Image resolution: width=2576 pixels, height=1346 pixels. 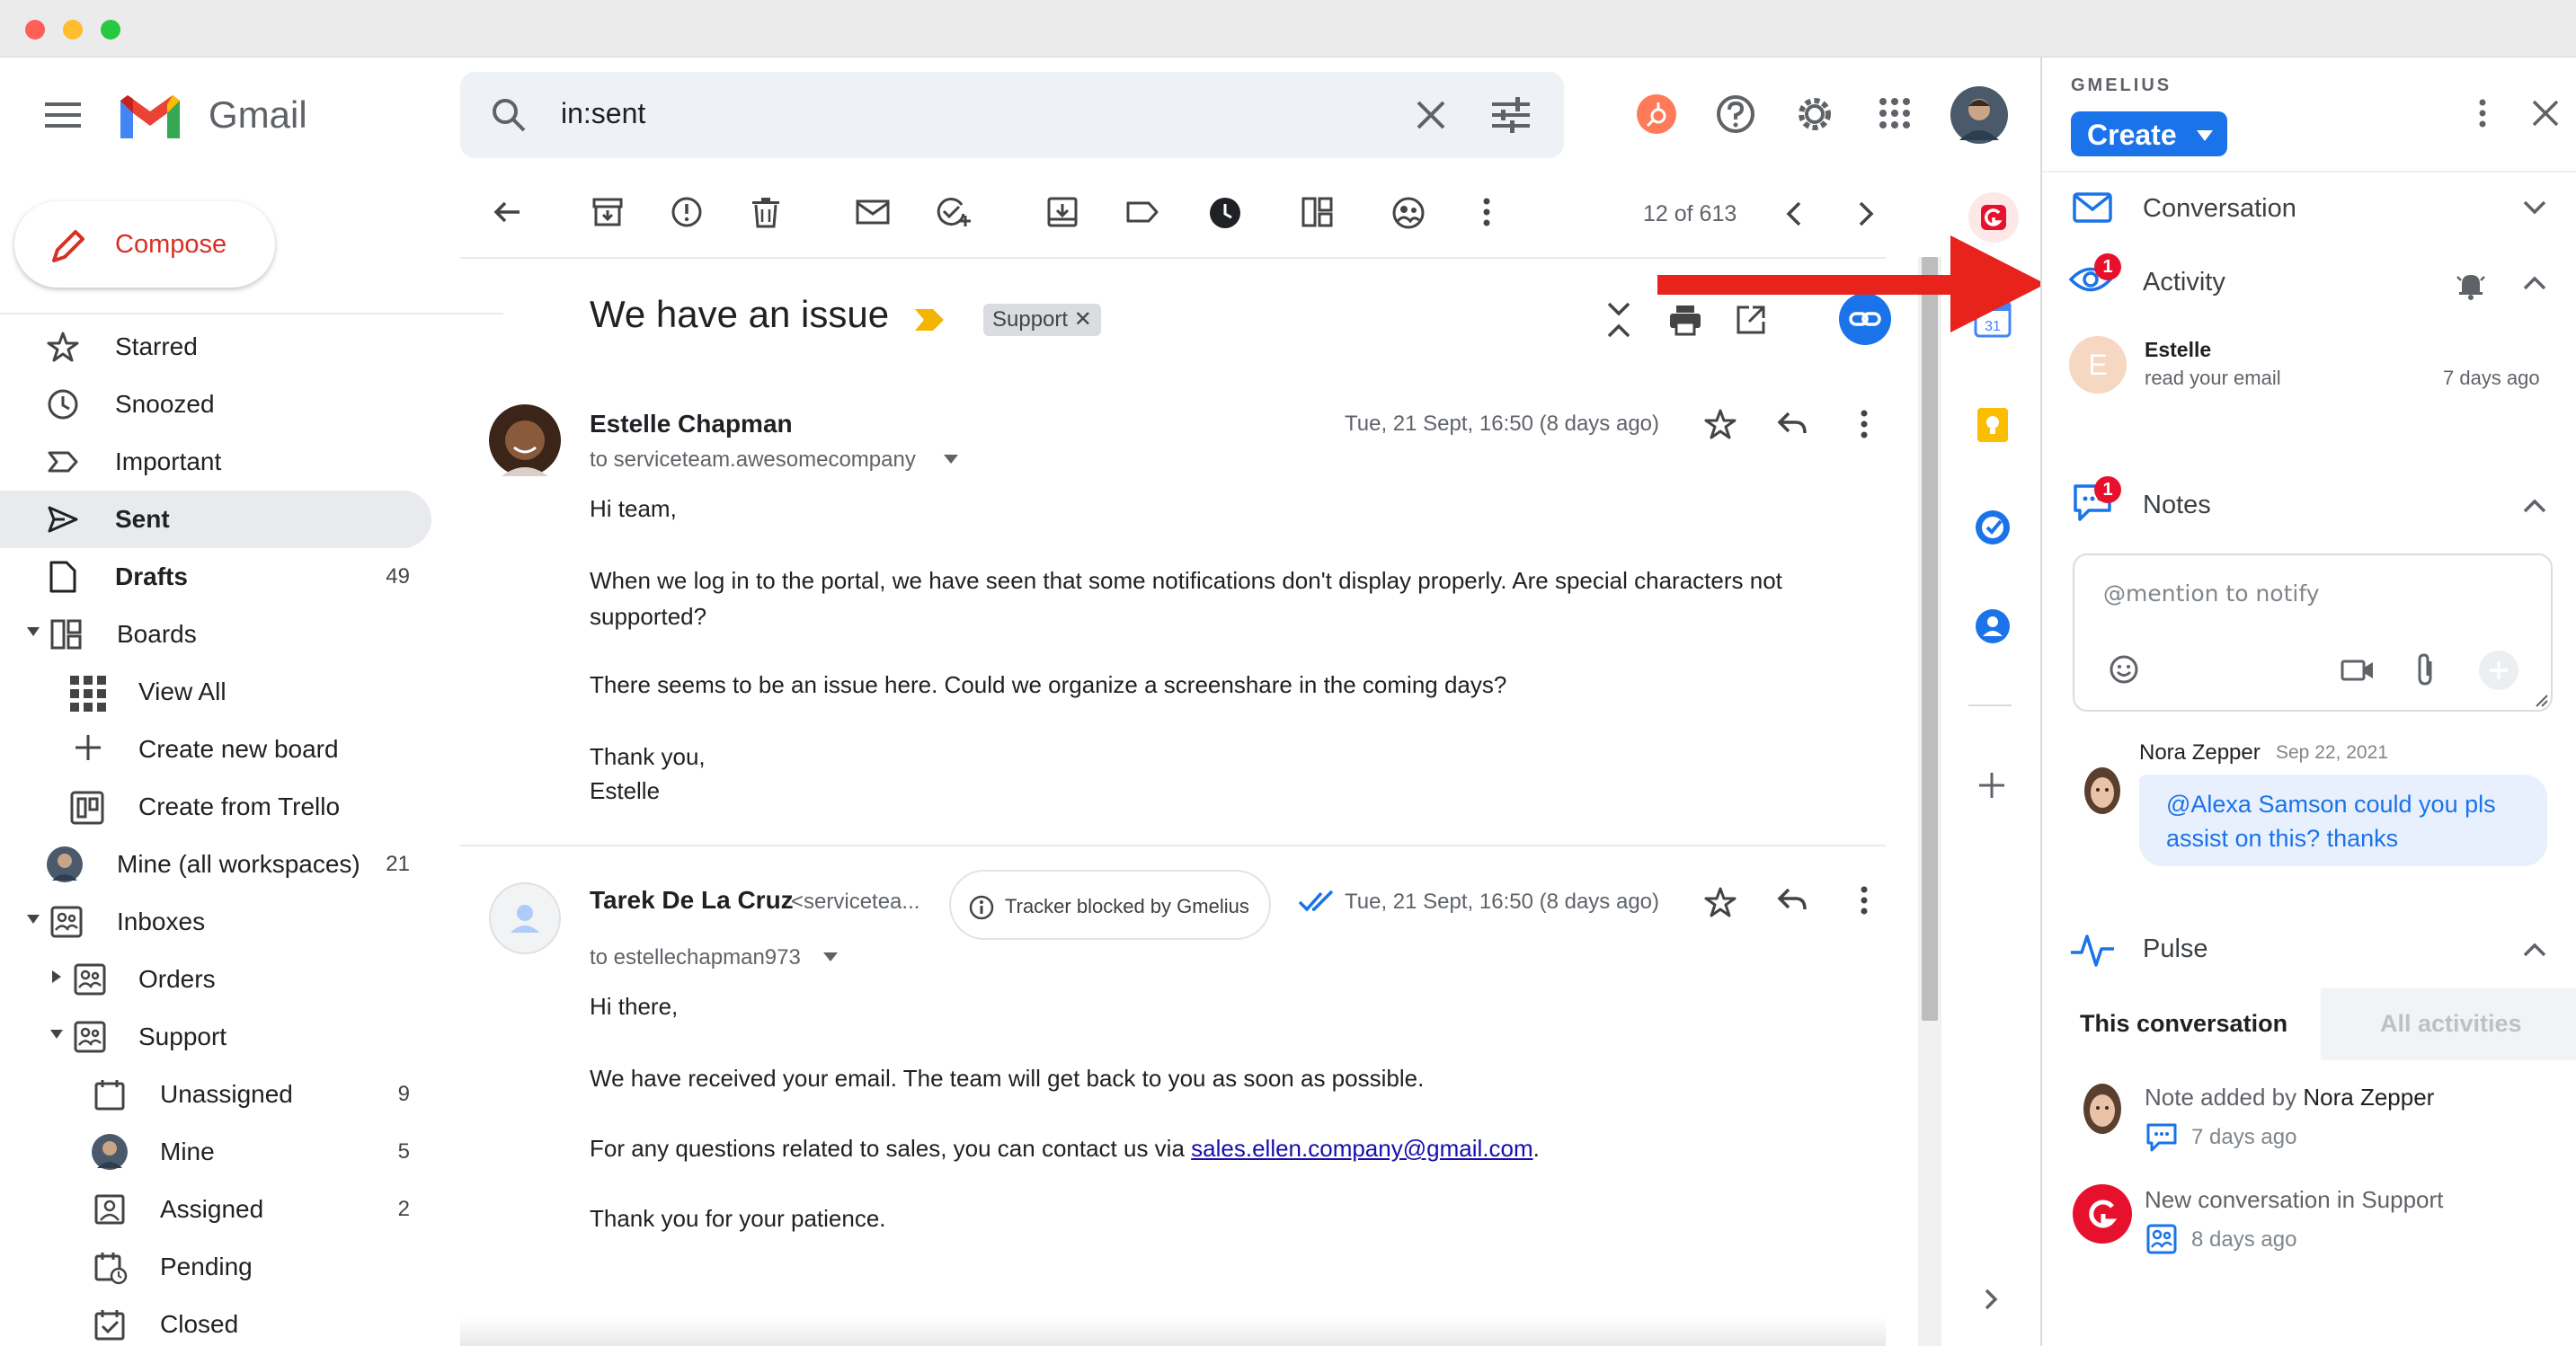 I want to click on nav-item-create-trello: Create from Trello, so click(x=215, y=807).